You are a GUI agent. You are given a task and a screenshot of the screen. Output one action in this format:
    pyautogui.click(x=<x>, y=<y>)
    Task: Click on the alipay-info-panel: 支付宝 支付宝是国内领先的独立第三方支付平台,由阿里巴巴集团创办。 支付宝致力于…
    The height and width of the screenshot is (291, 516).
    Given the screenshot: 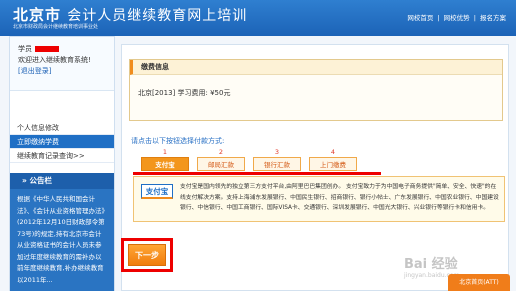 What is the action you would take?
    pyautogui.click(x=319, y=199)
    